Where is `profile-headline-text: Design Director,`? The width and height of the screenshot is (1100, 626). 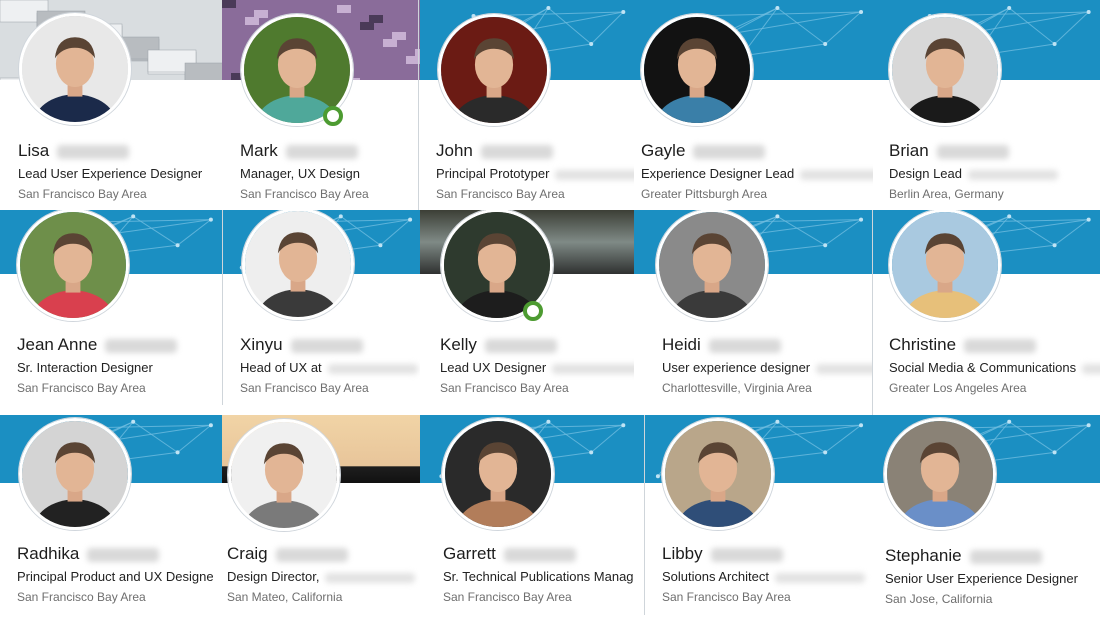 profile-headline-text: Design Director, is located at coordinates (273, 576).